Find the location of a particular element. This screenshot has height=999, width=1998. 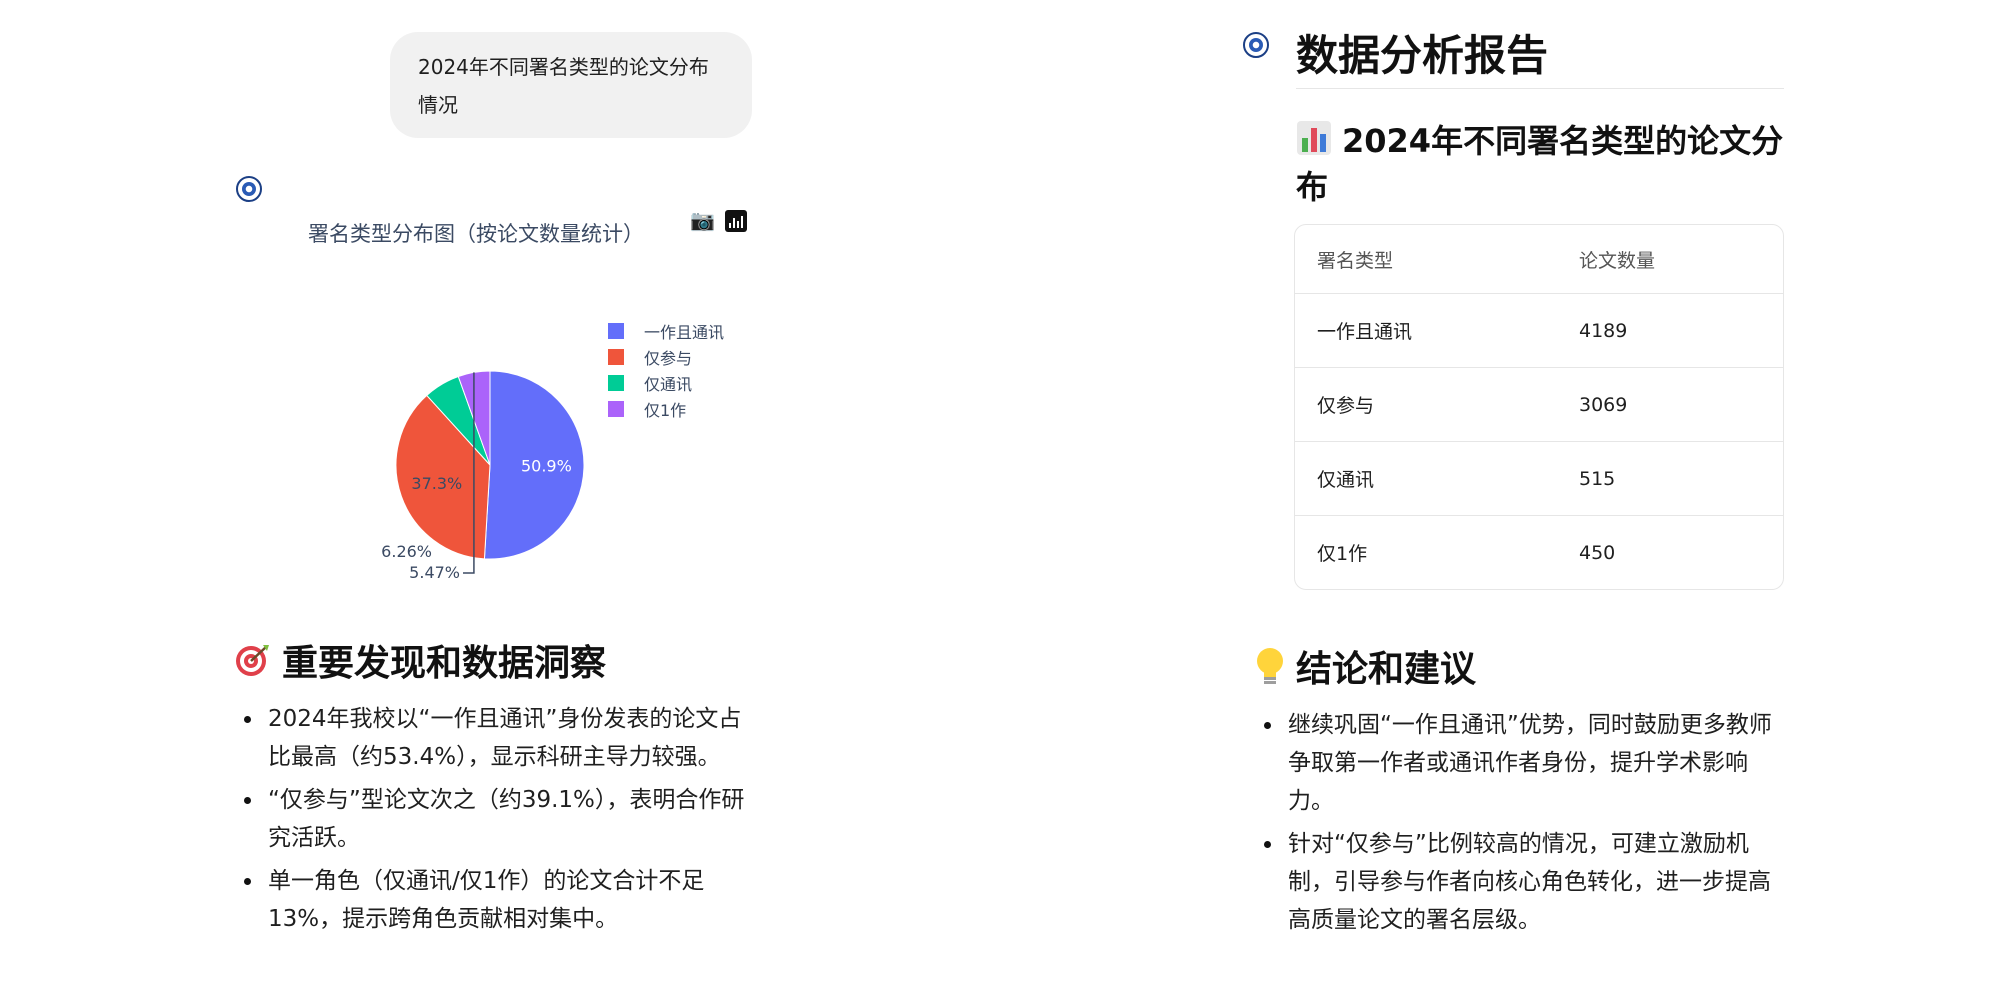

pie-percent-label: 50.9% is located at coordinates (546, 466).